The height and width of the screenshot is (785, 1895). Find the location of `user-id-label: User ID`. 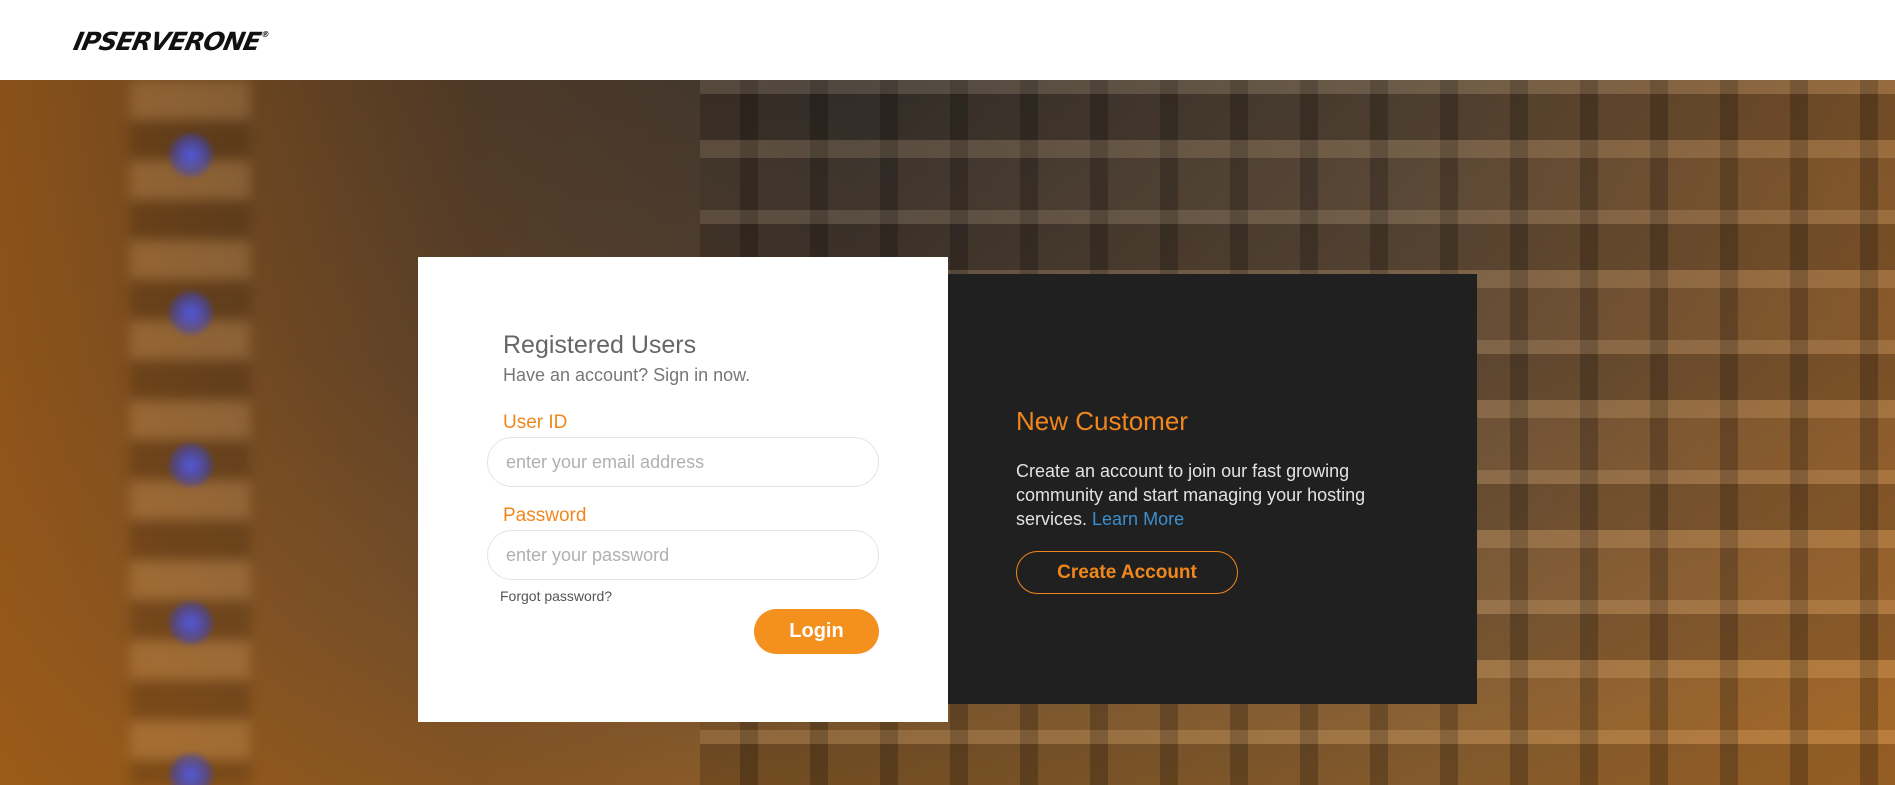

user-id-label: User ID is located at coordinates (535, 422).